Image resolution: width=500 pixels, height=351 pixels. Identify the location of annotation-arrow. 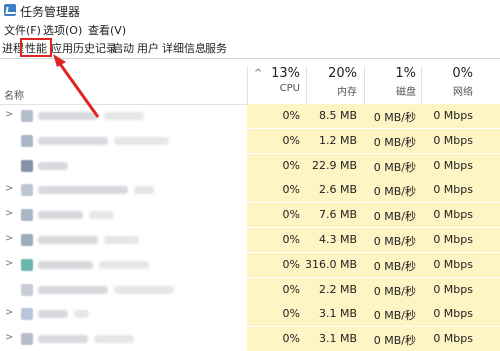
(76, 86).